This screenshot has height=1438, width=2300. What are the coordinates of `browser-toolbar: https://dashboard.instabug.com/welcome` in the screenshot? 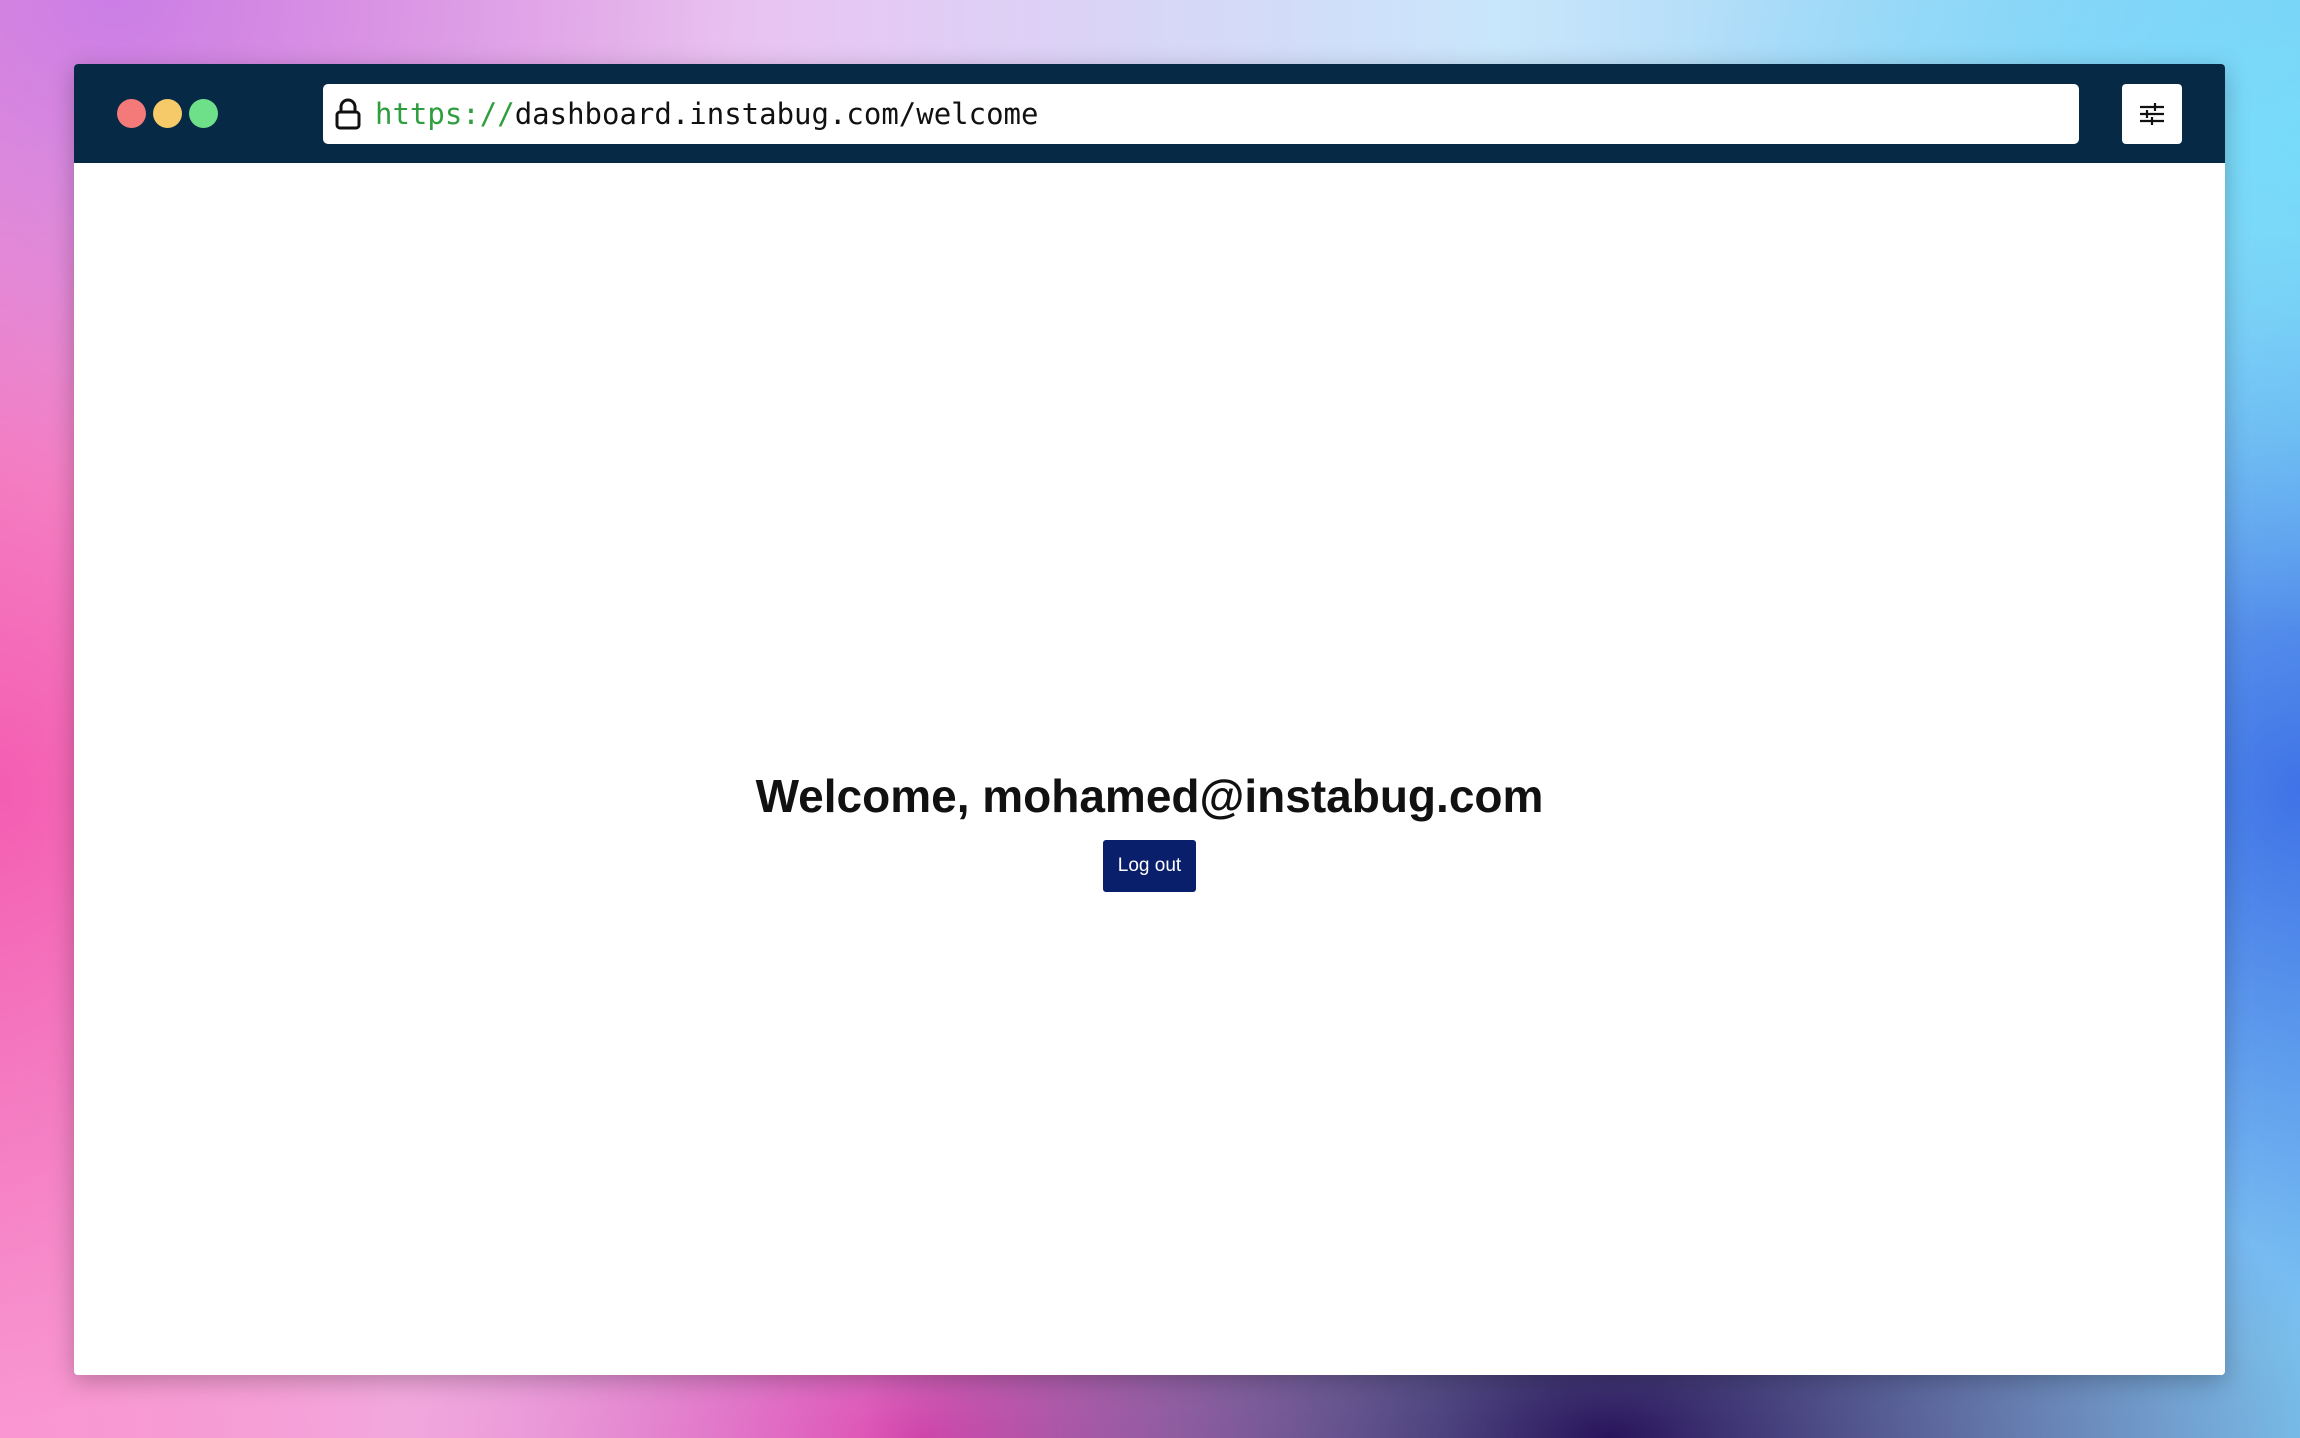 It's located at (1149, 113).